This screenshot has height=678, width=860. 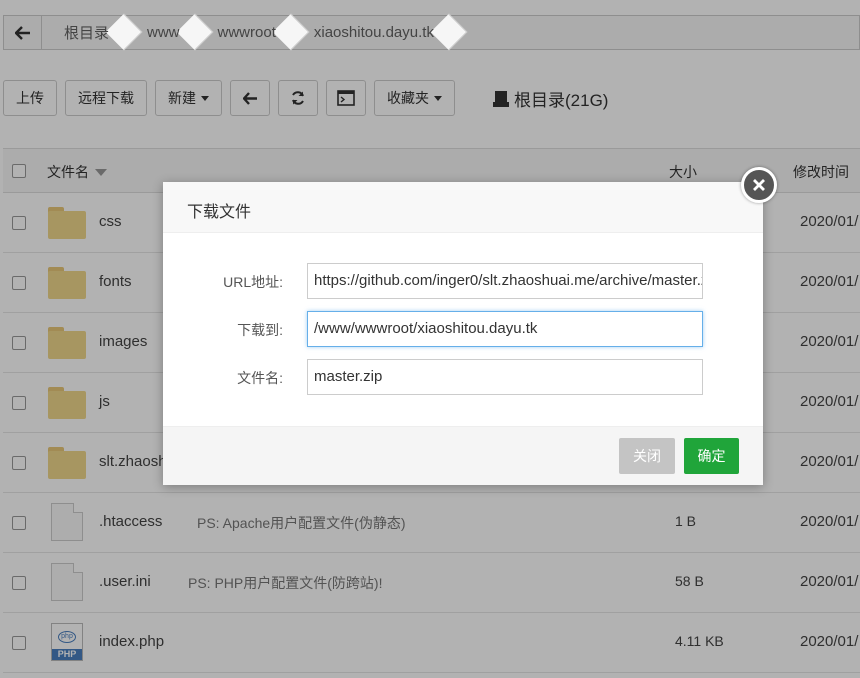 I want to click on dialog-close-button, so click(x=759, y=185).